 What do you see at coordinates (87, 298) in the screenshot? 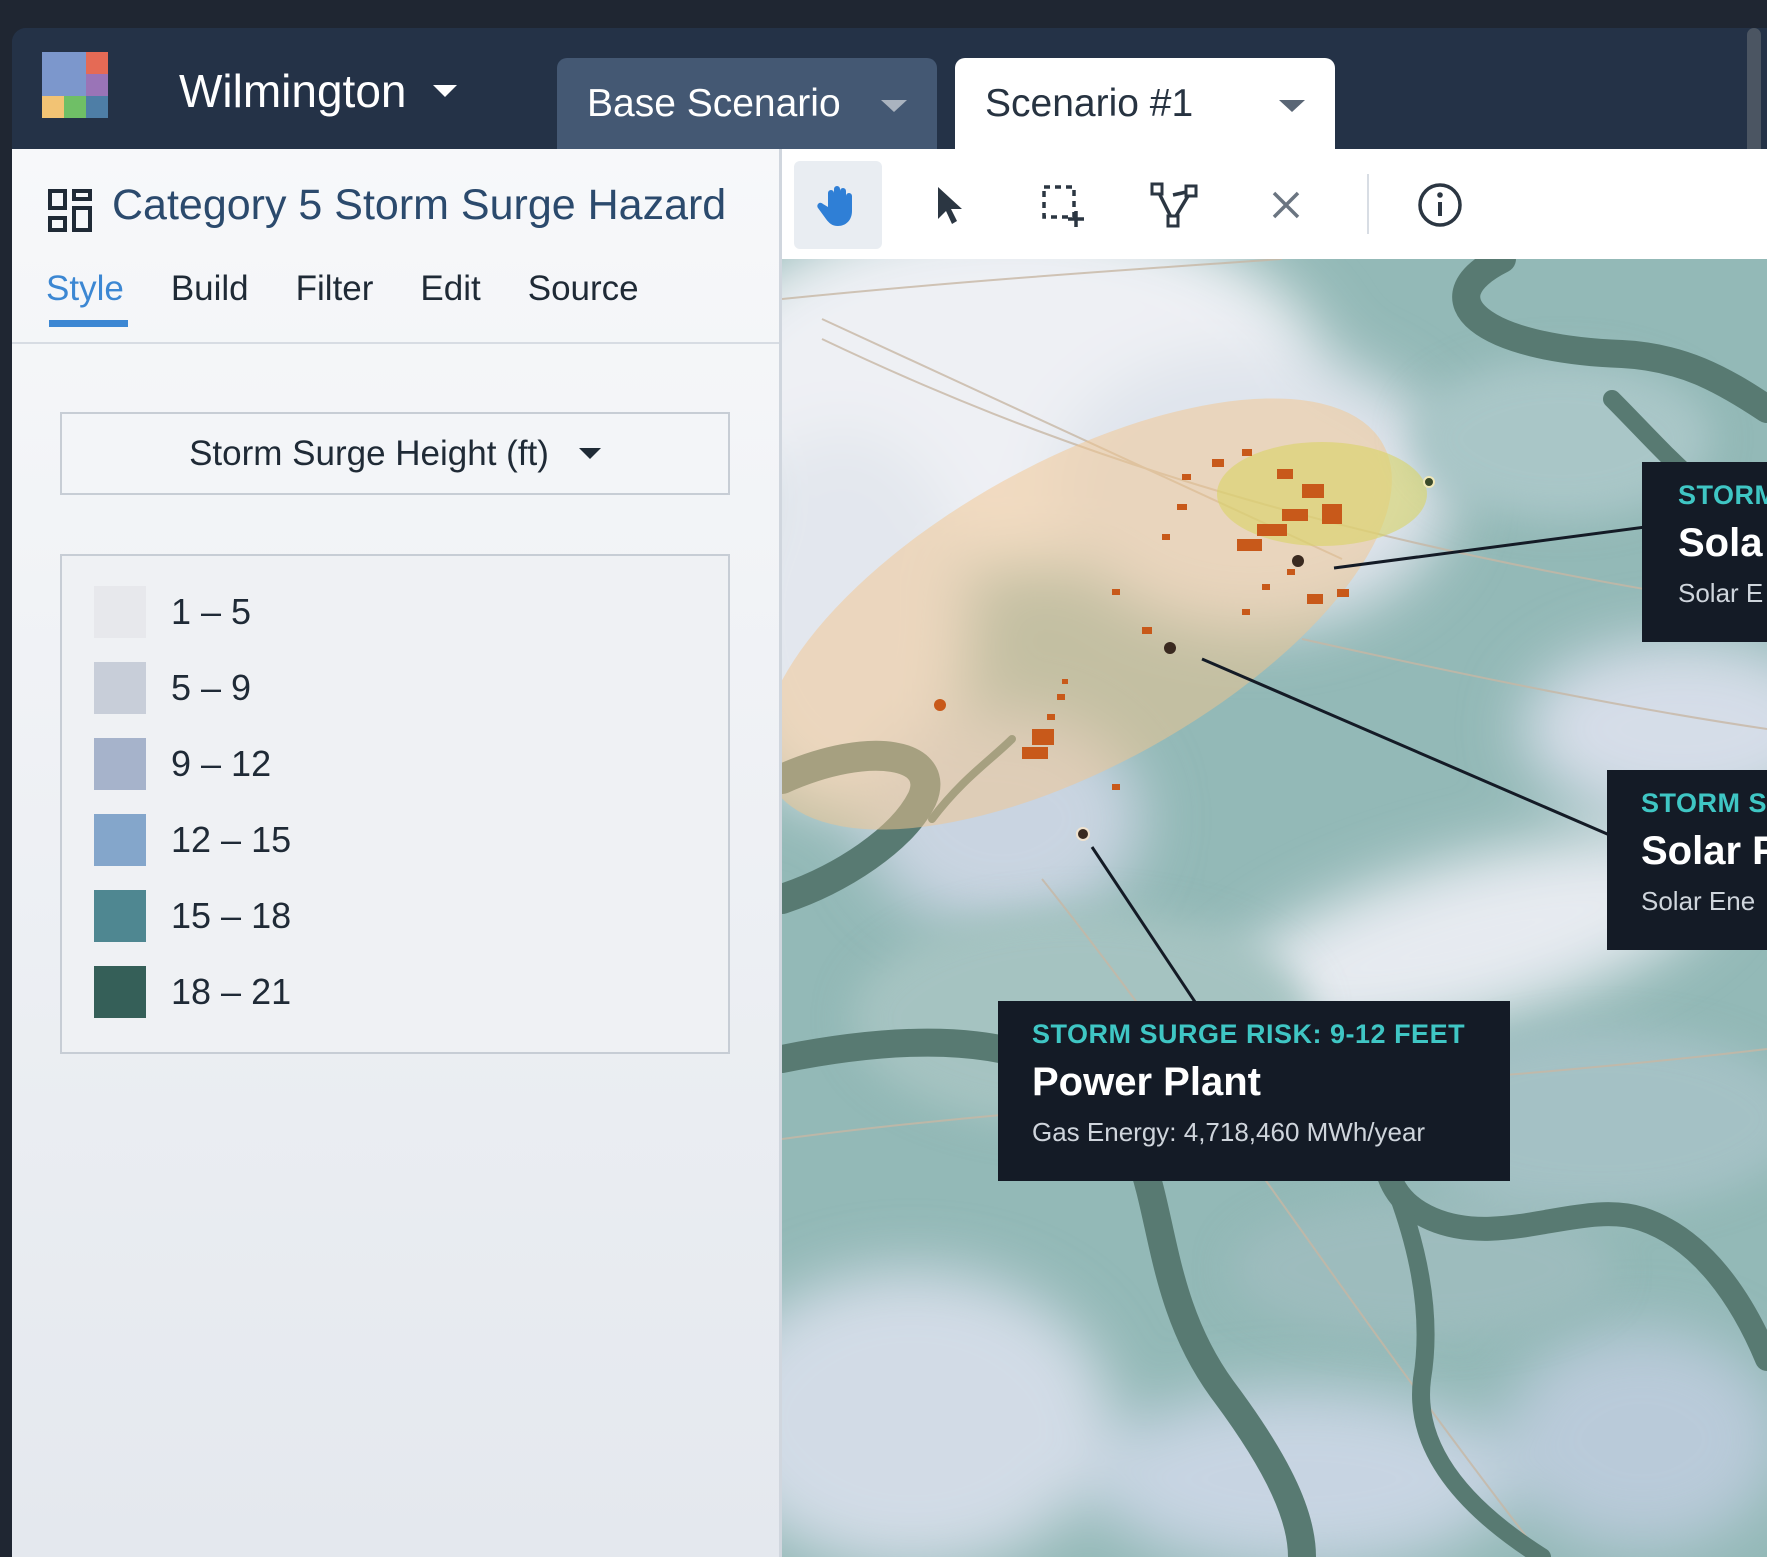
I see `subtab-style: Style` at bounding box center [87, 298].